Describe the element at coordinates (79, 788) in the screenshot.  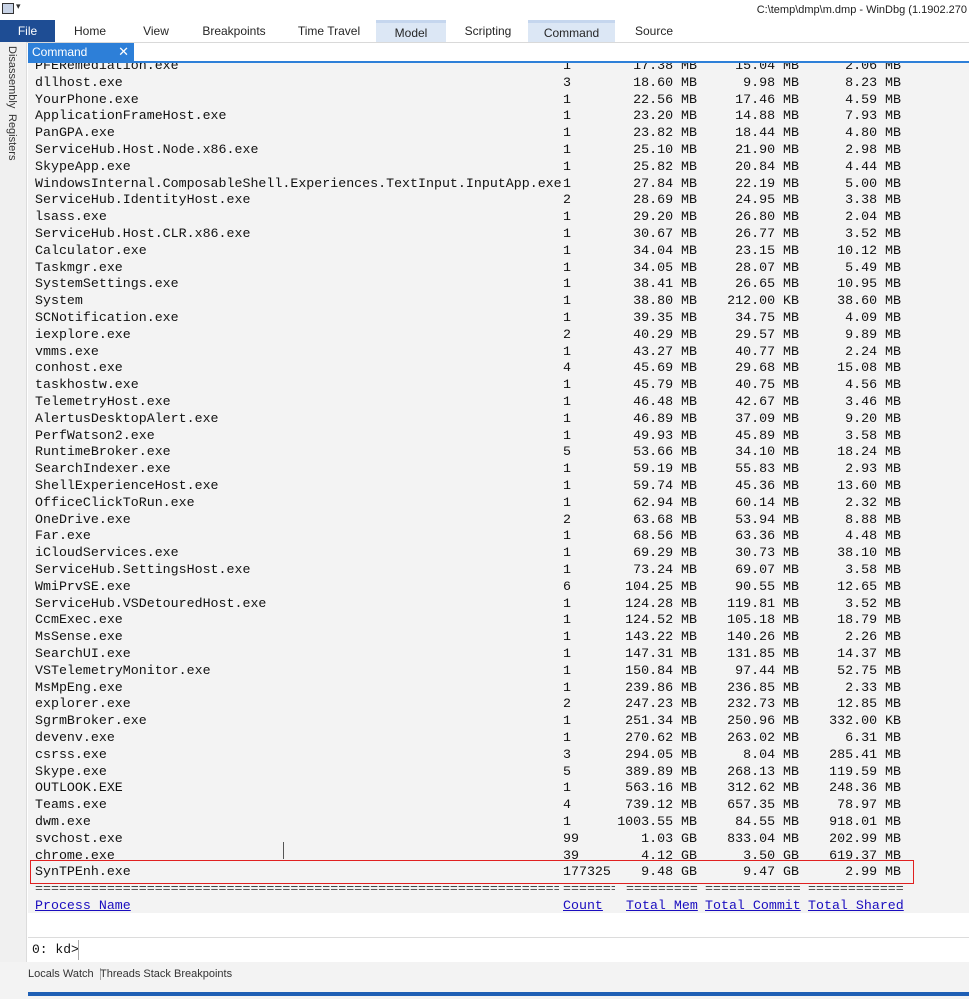
I see `process-name-cell: OUTLOOK.EXE` at that location.